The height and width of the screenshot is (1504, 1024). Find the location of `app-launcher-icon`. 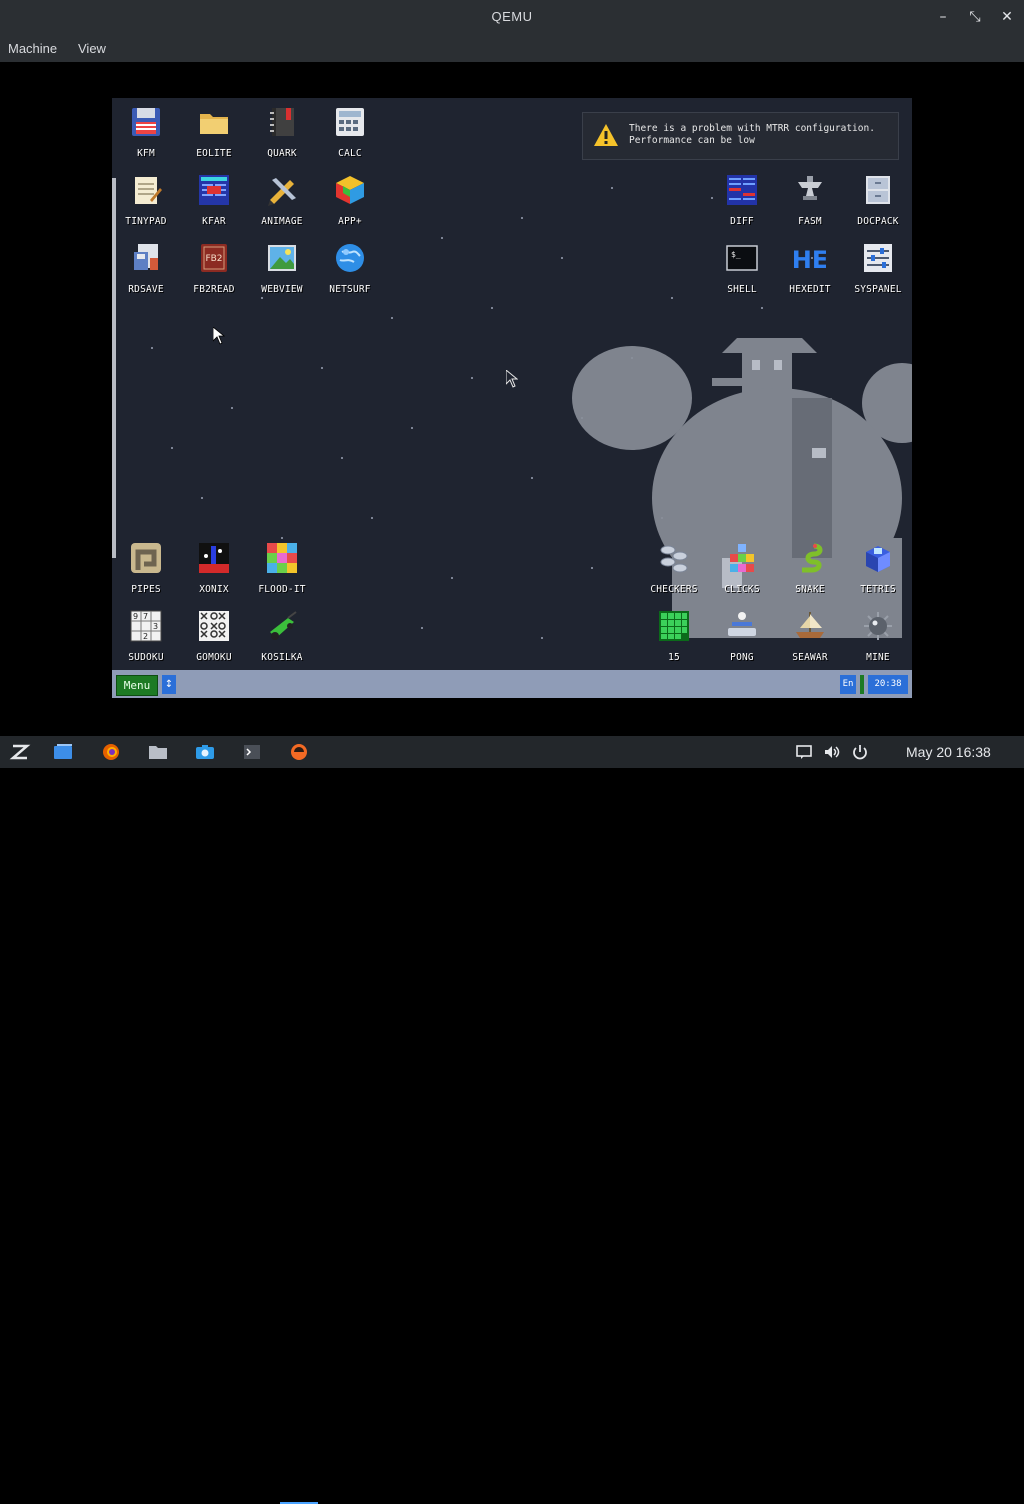

app-launcher-icon is located at coordinates (20, 752).